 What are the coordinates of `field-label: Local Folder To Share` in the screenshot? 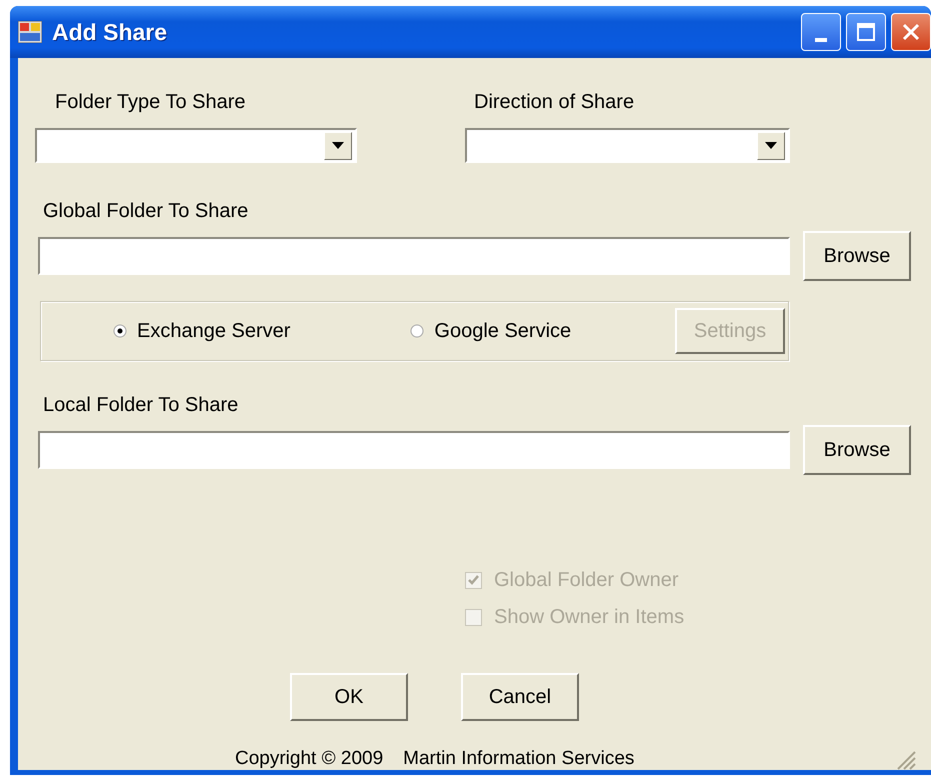 It's located at (141, 405).